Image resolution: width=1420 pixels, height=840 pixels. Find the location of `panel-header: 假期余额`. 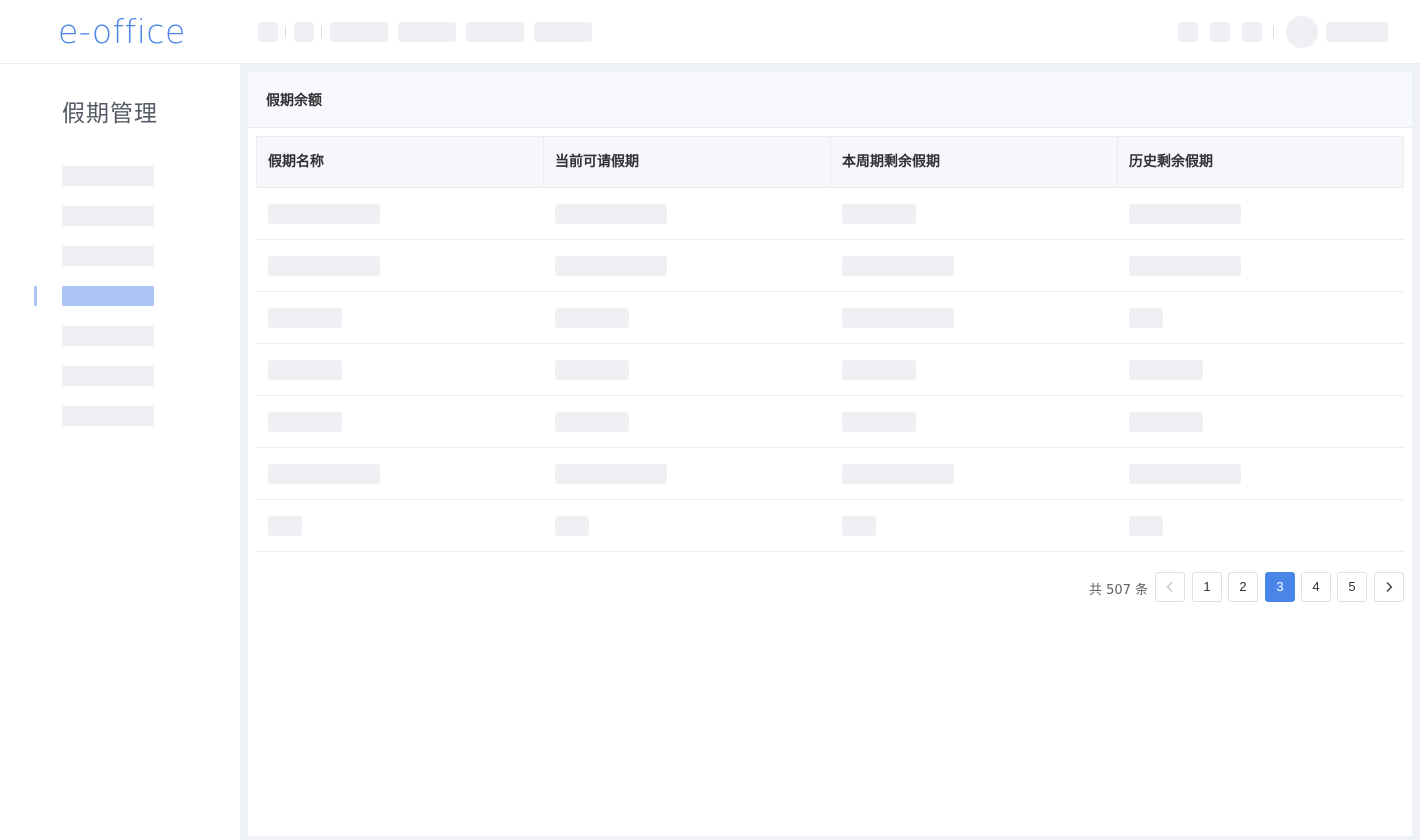

panel-header: 假期余额 is located at coordinates (830, 100).